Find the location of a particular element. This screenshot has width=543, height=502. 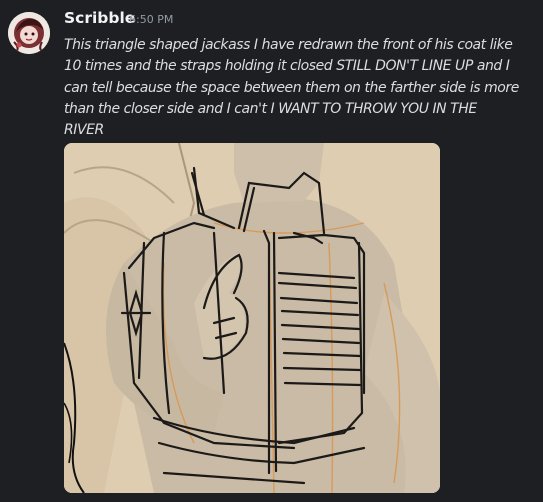

avatar-drawing-icon is located at coordinates (29, 33).